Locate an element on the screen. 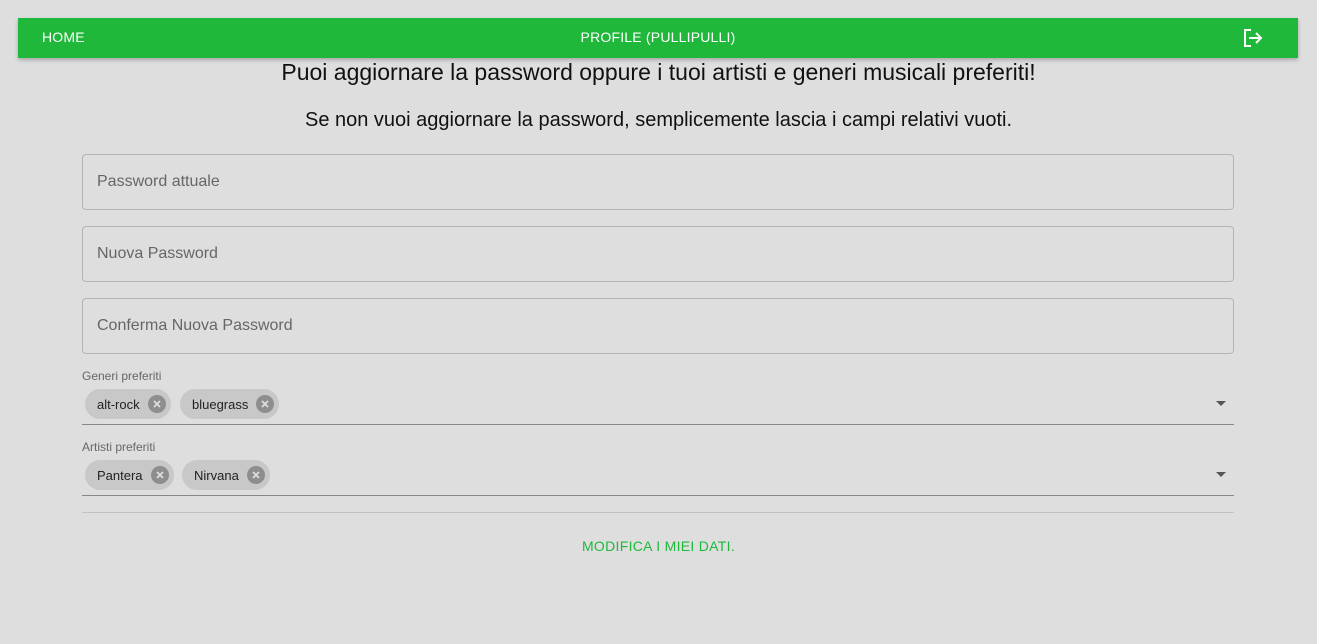  logout-icon is located at coordinates (1253, 38).